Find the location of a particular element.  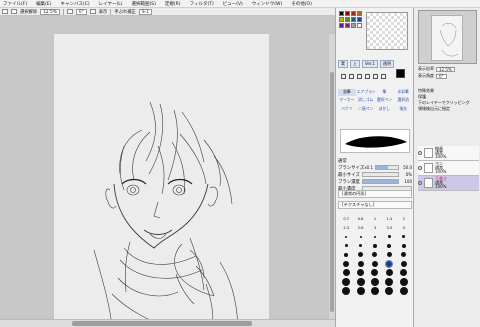

blend-mode-row: 通常 is located at coordinates (375, 160).